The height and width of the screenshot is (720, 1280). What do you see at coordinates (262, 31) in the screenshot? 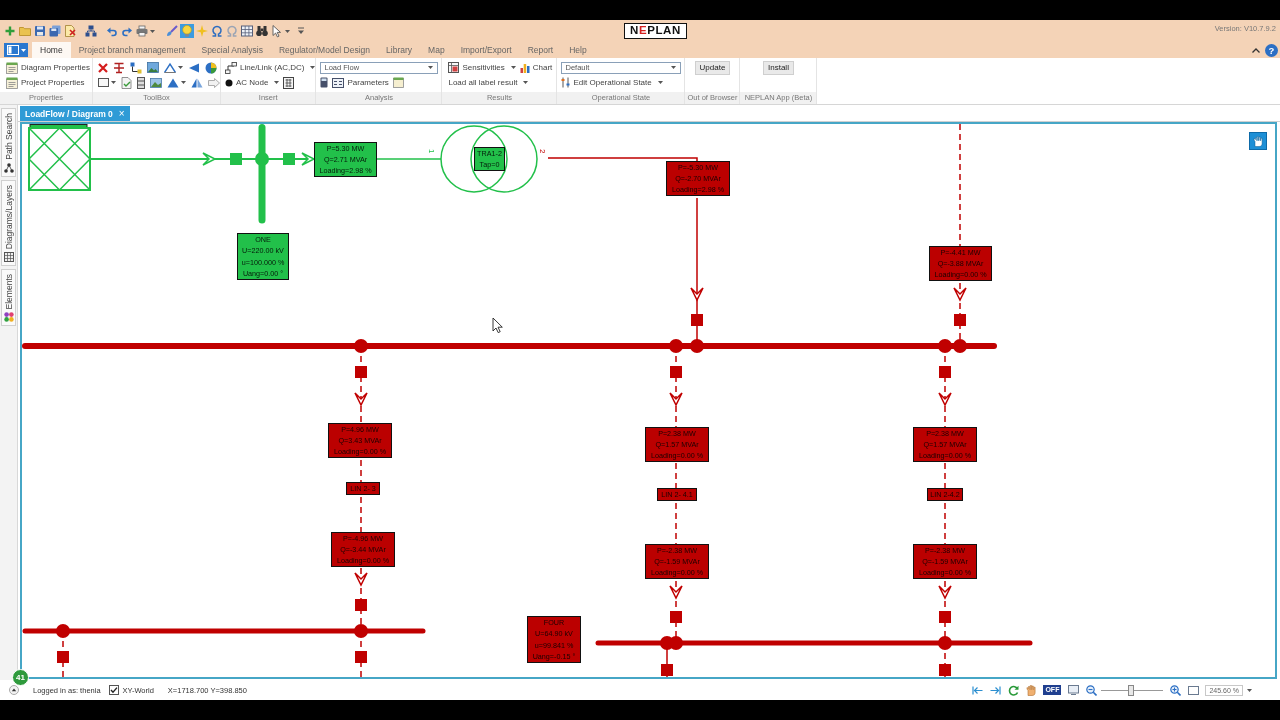
I see `binoculars-icon` at bounding box center [262, 31].